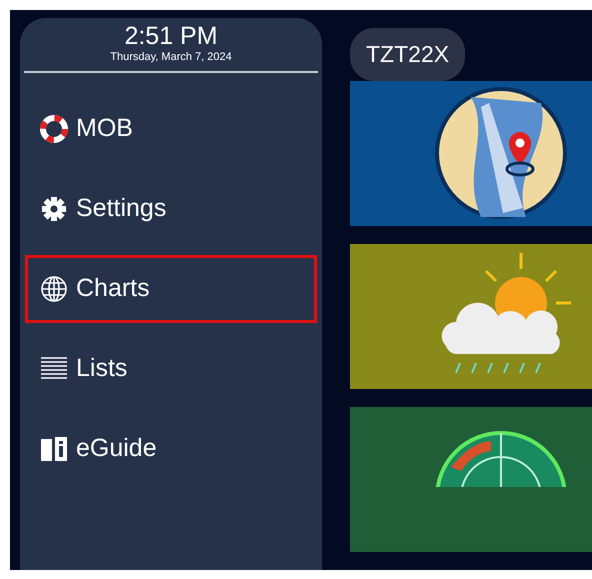  Describe the element at coordinates (171, 57) in the screenshot. I see `clock-date: Thursday, March 7, 2024` at that location.